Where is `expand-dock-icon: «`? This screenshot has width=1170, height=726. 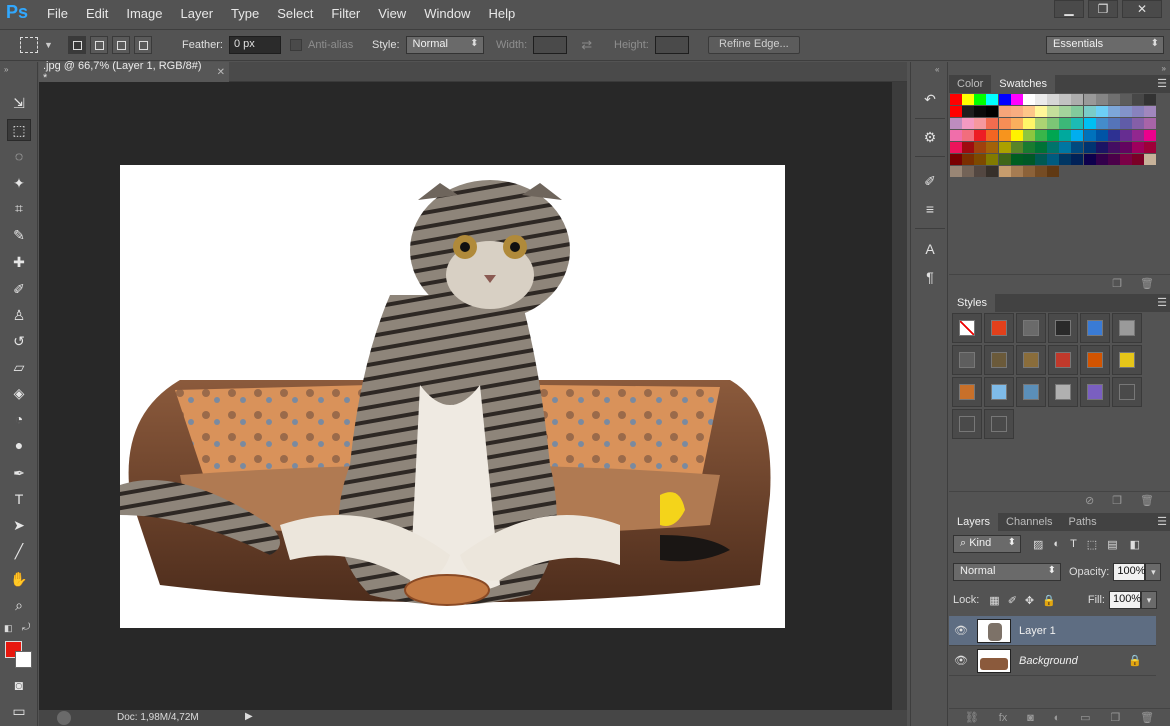
expand-dock-icon: « is located at coordinates (937, 69).